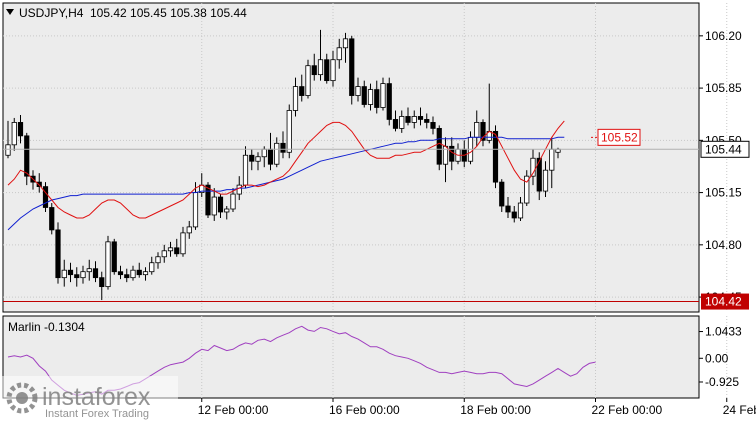 The width and height of the screenshot is (756, 422). What do you see at coordinates (723, 149) in the screenshot?
I see `current-price-tag: 105.44` at bounding box center [723, 149].